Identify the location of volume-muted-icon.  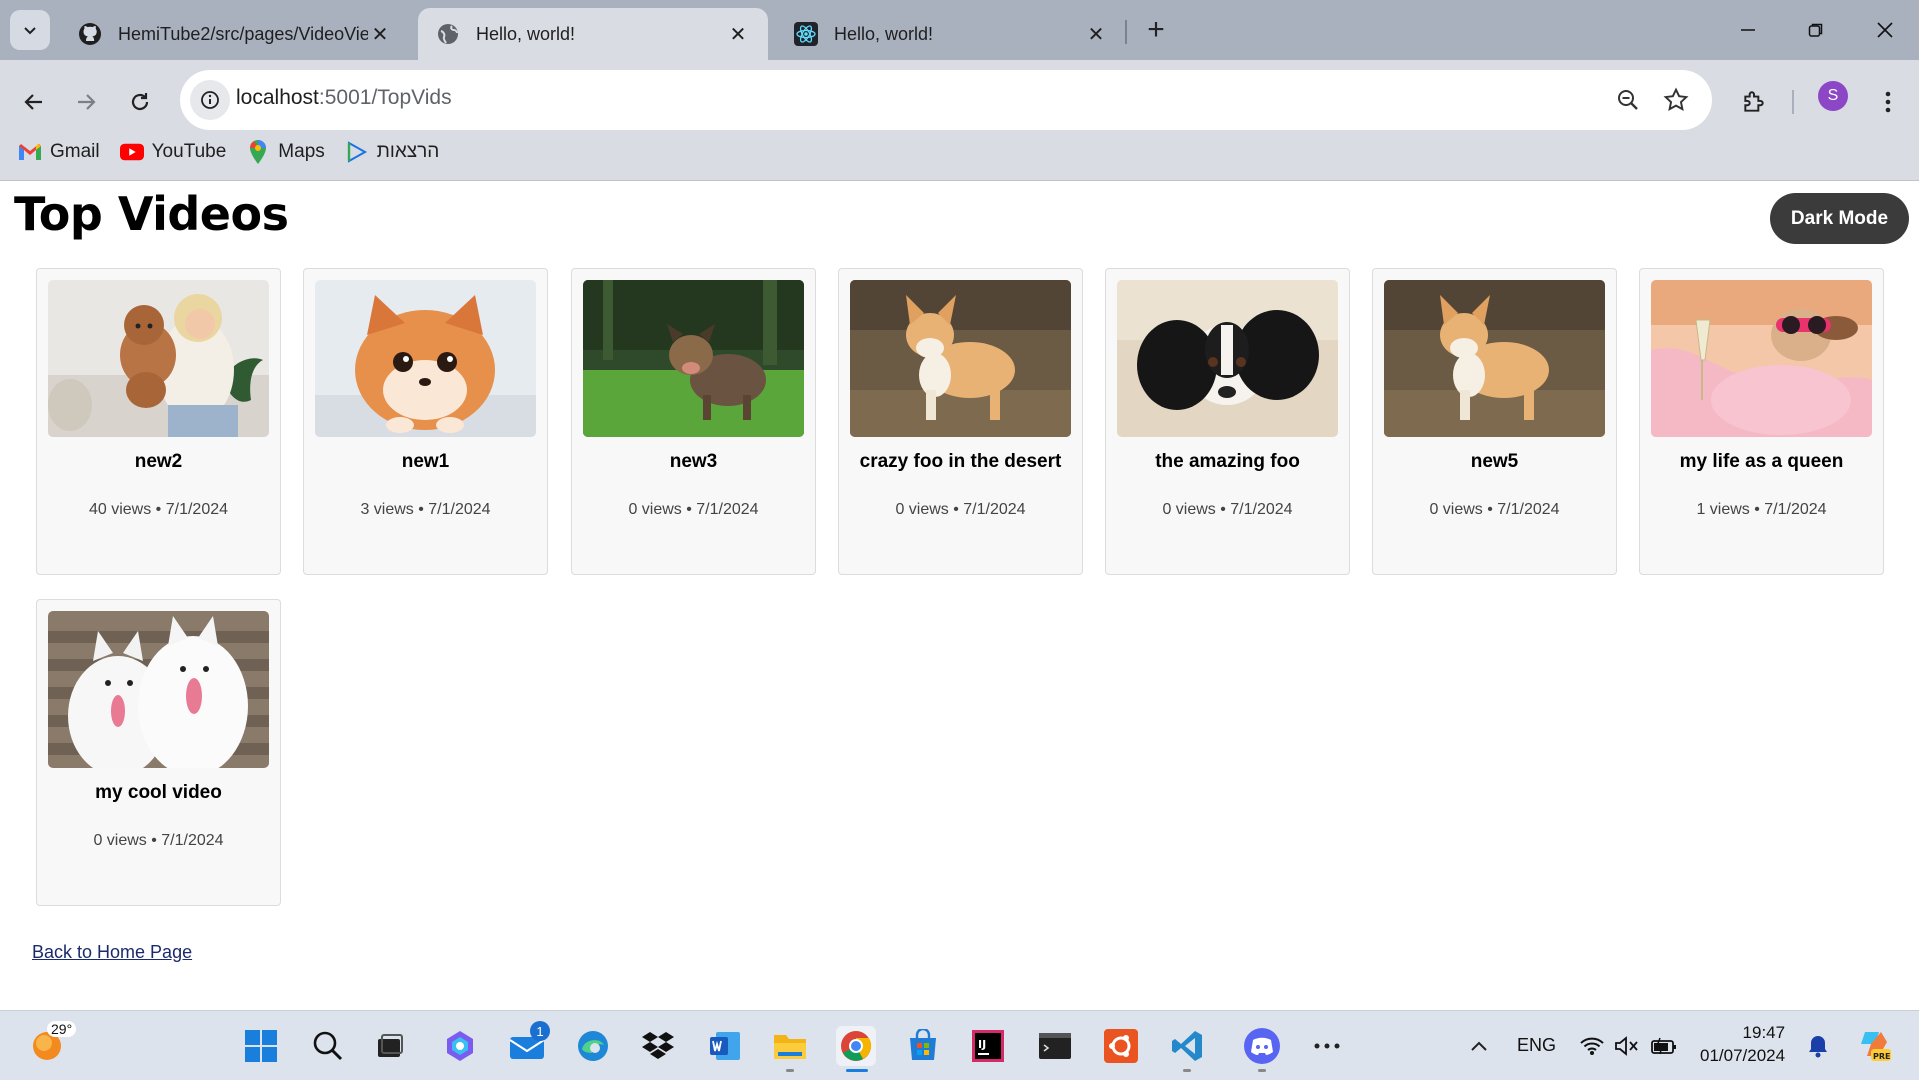
(1627, 1046).